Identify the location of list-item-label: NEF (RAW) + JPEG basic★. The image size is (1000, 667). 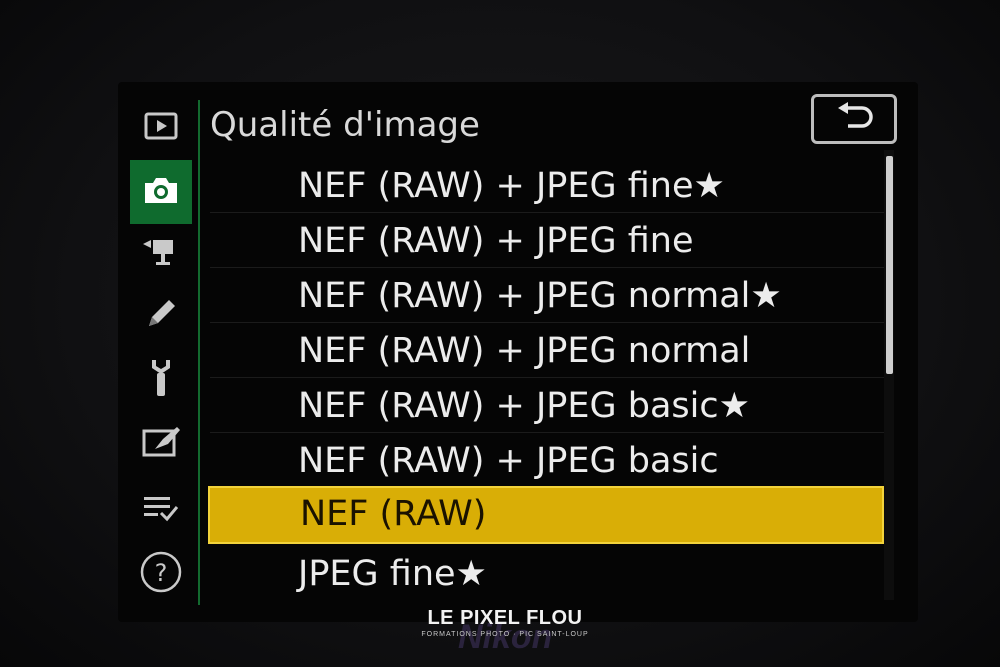
(524, 406).